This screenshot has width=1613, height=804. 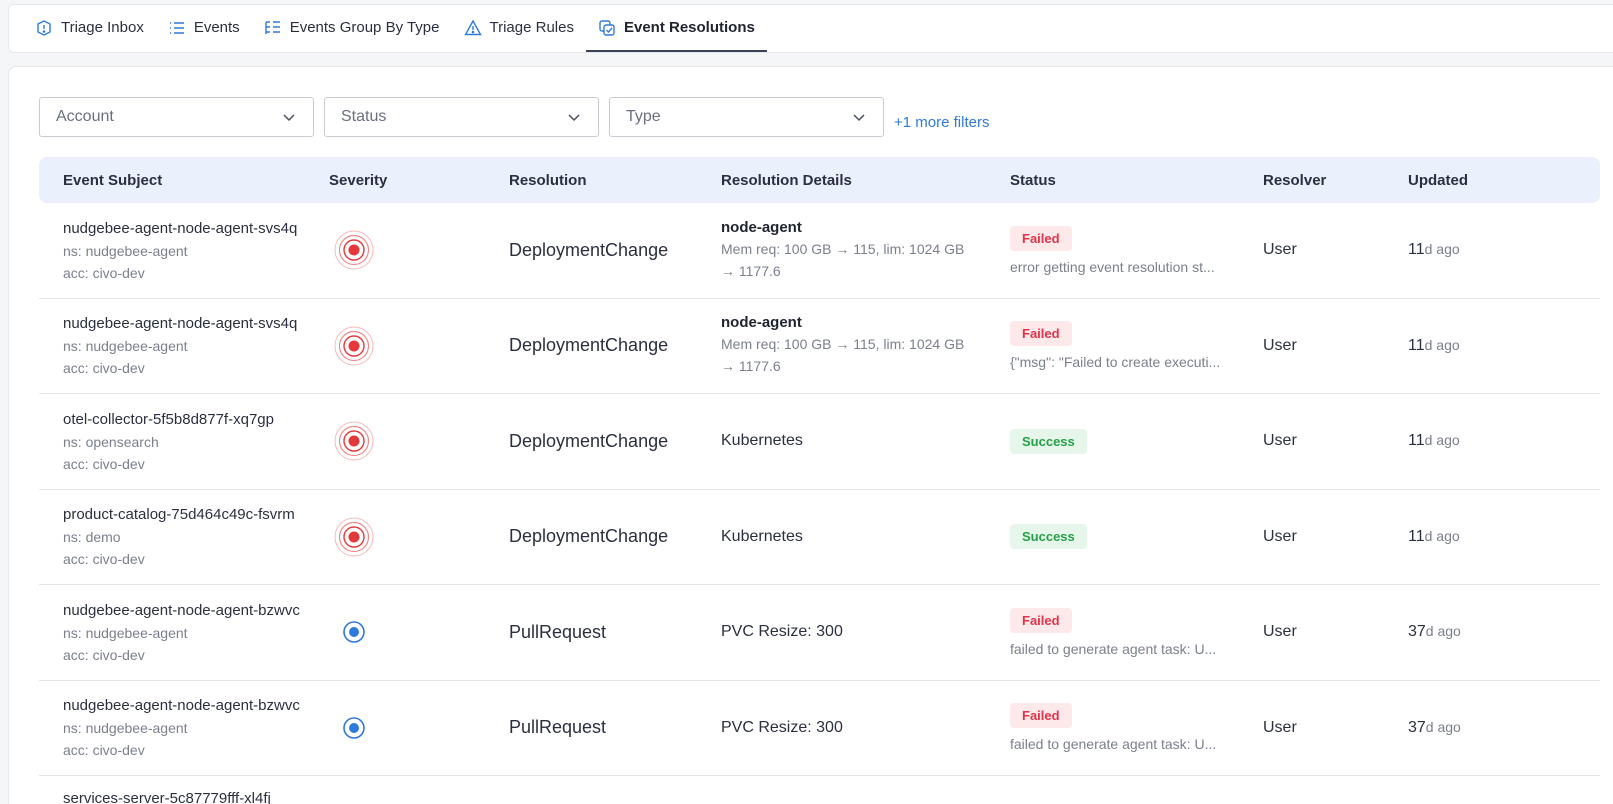 I want to click on namespace-label: ns: demo, so click(x=92, y=537).